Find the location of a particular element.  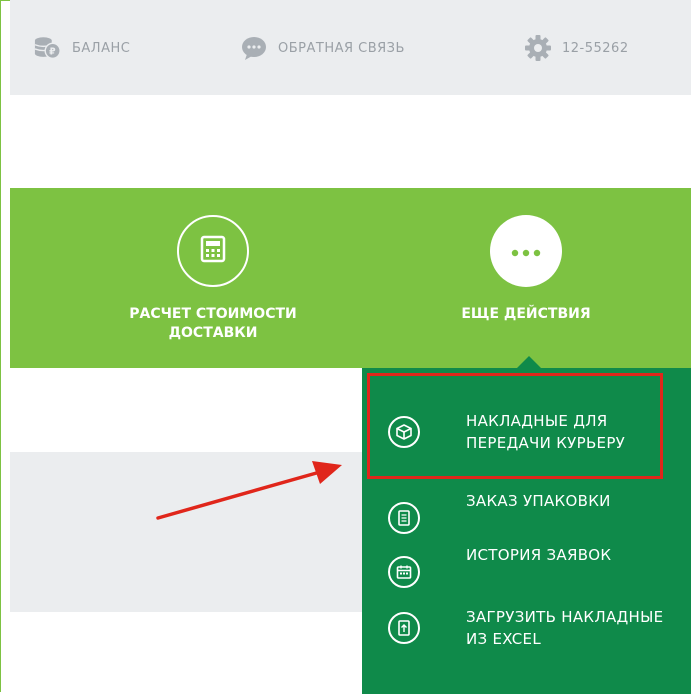

annotation-arrow is located at coordinates (249, 490).